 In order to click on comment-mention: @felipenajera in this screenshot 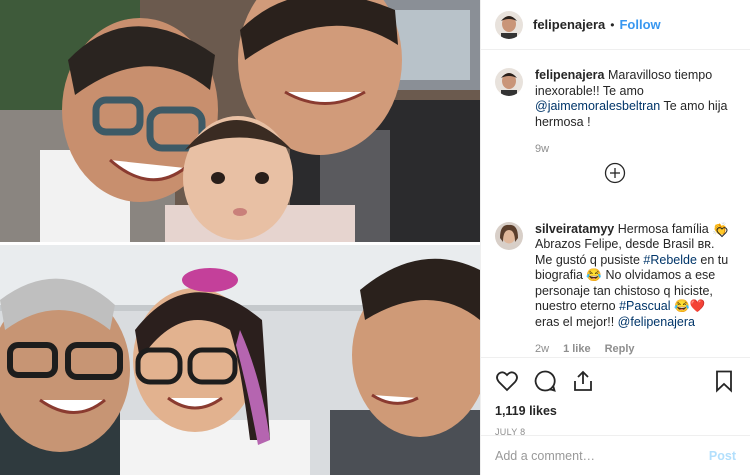, I will do `click(656, 322)`.